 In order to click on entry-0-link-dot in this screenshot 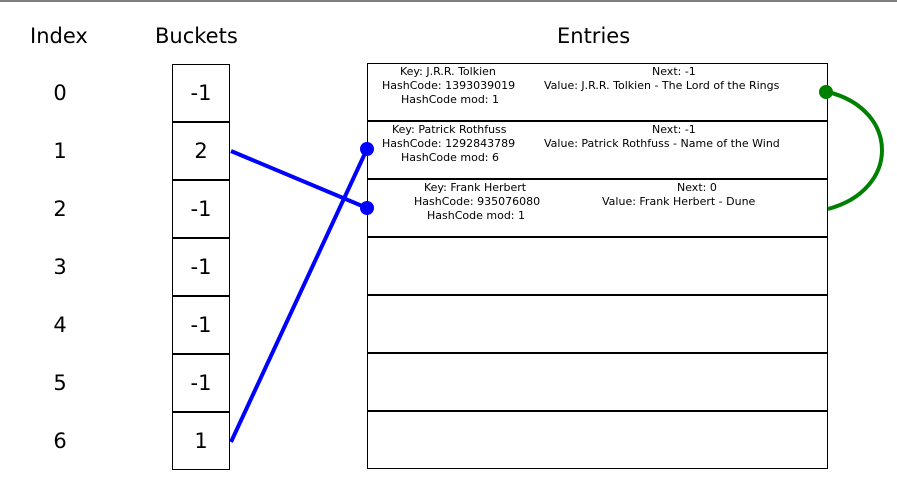, I will do `click(826, 92)`.